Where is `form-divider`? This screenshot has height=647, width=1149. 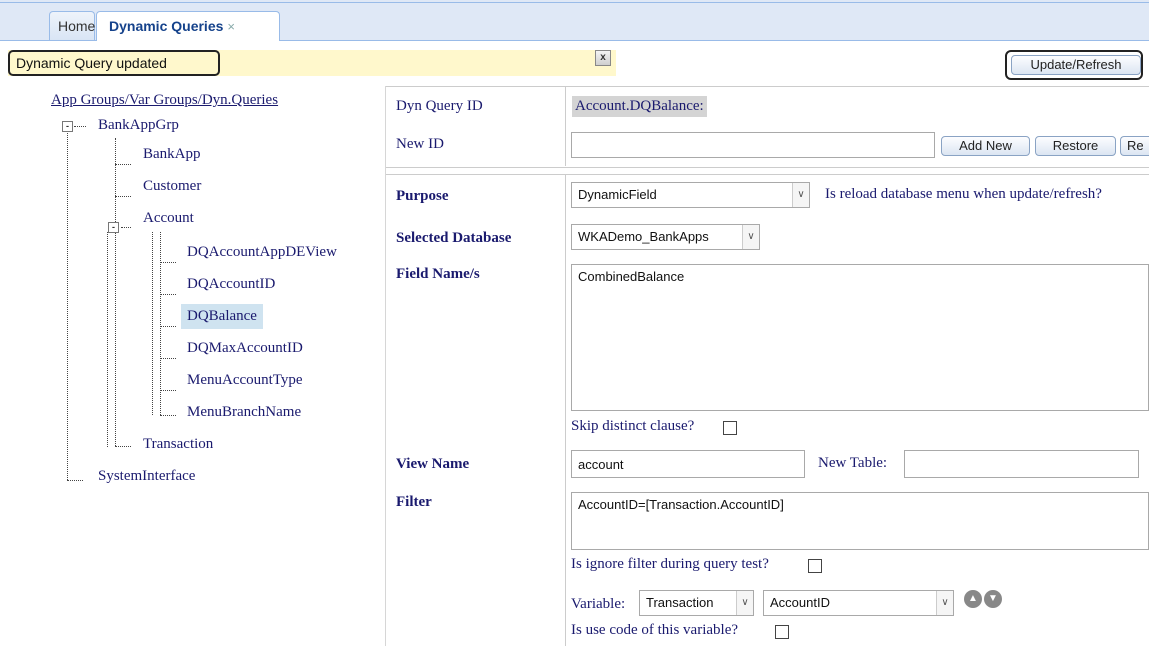
form-divider is located at coordinates (565, 410).